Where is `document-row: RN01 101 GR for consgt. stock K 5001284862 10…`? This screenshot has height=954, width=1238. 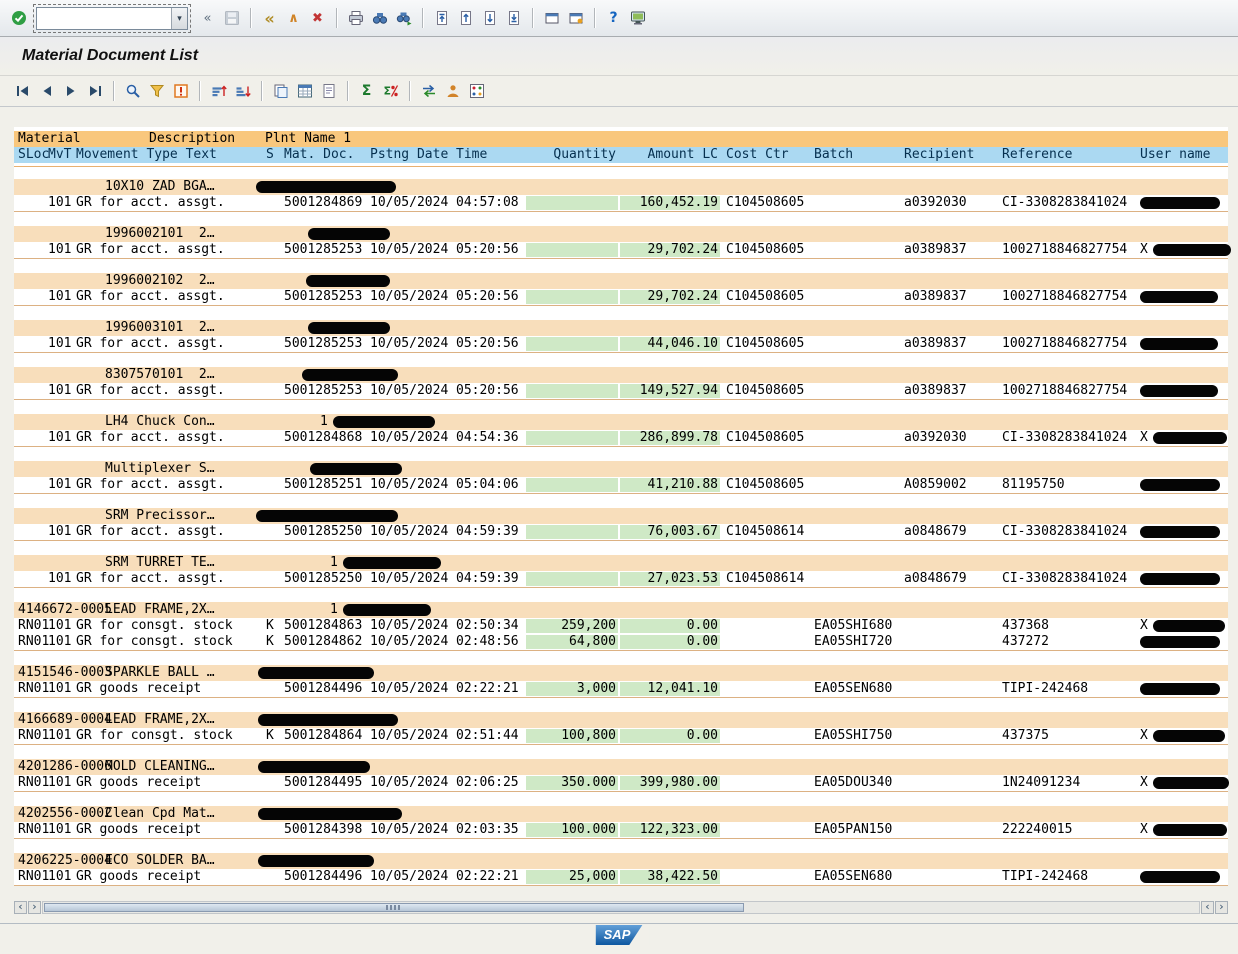
document-row: RN01 101 GR for consgt. stock K 5001284862 10… is located at coordinates (621, 642).